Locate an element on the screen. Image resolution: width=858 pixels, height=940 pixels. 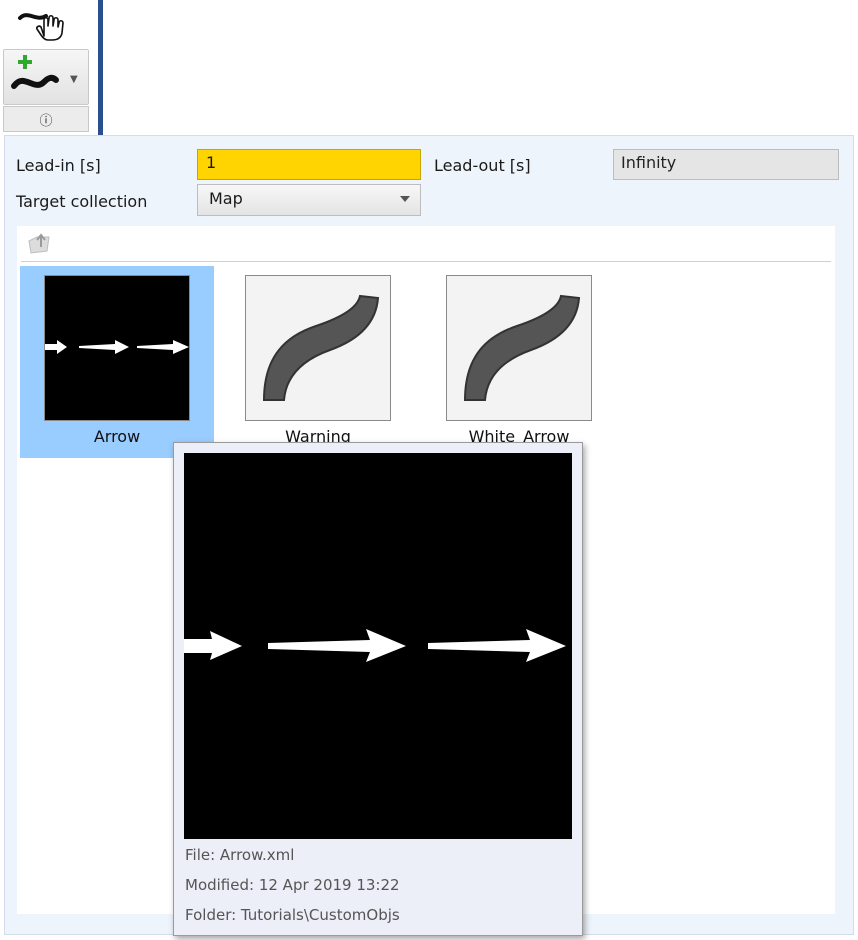
info-button: ⓘ is located at coordinates (46, 119).